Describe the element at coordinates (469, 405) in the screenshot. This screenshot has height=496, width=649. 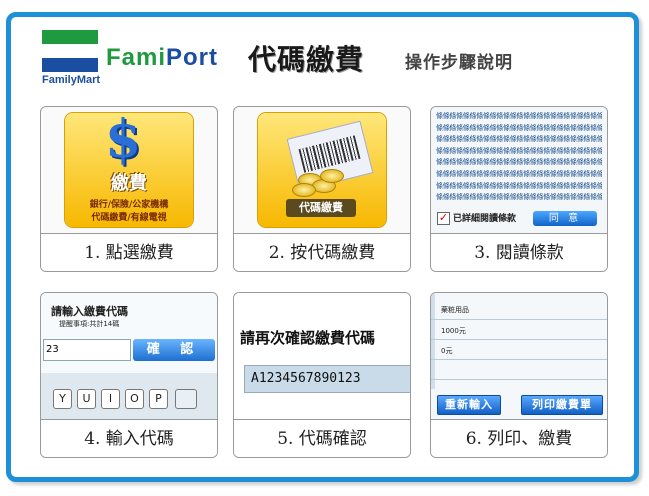
I see `reenter-button: 重新輸入` at that location.